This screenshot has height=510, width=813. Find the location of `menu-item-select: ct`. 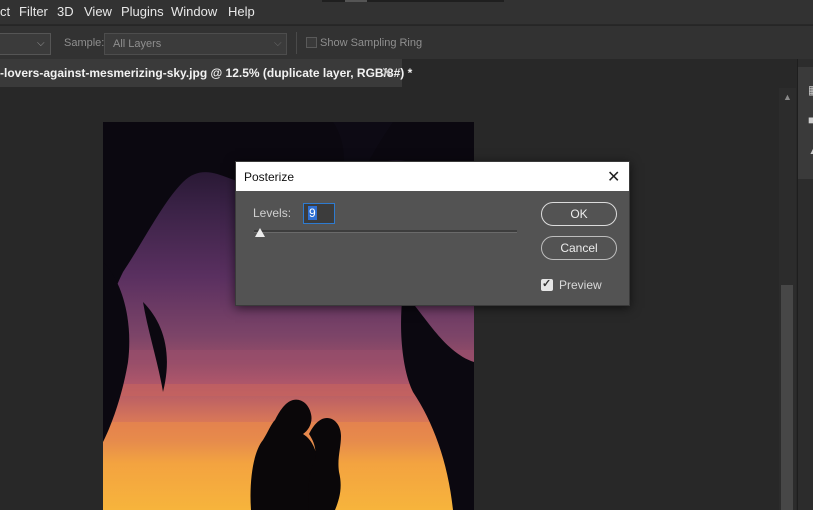

menu-item-select: ct is located at coordinates (5, 11).